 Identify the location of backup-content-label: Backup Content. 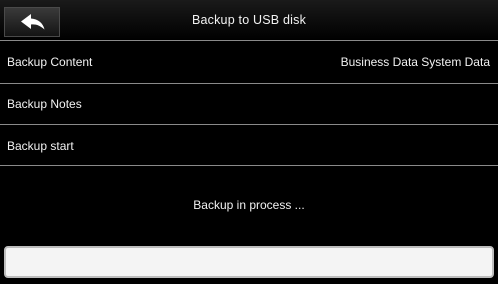
(50, 62).